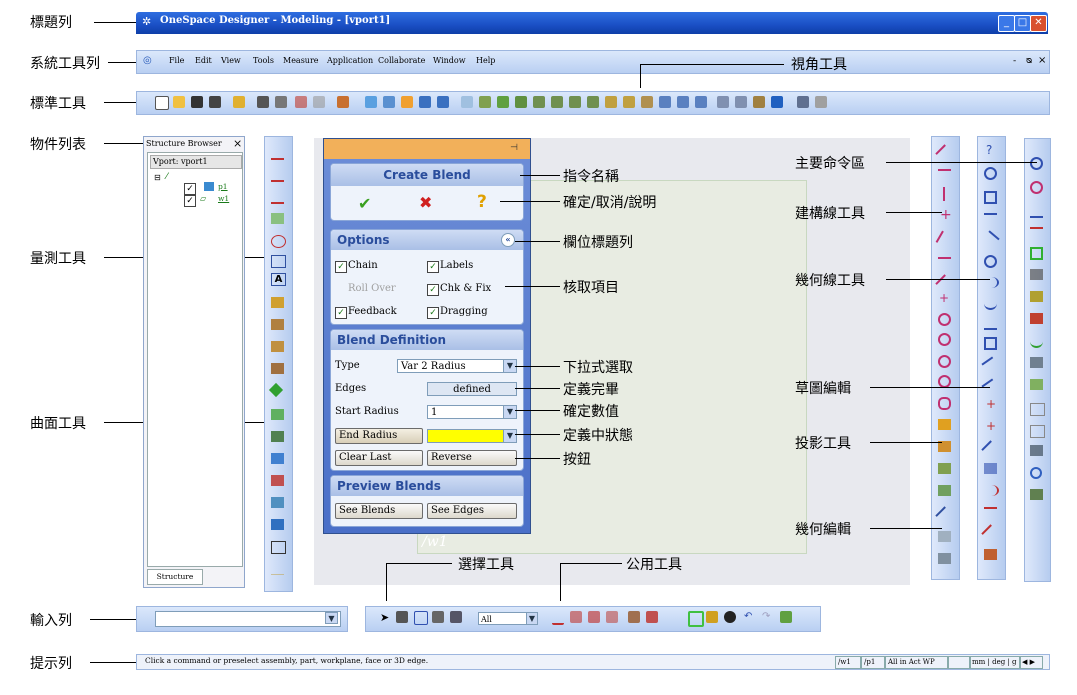  I want to click on collapse-icon: «, so click(508, 240).